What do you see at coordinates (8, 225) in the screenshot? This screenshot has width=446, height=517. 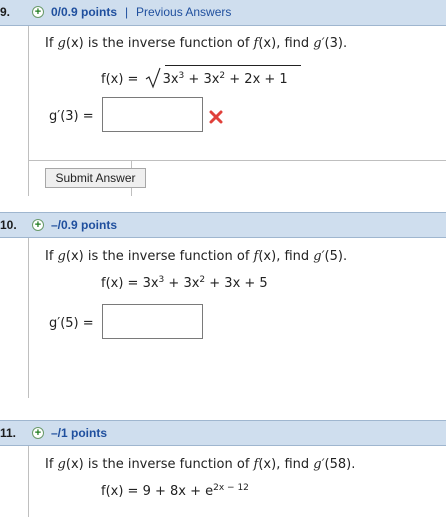 I see `question-number: 10.` at bounding box center [8, 225].